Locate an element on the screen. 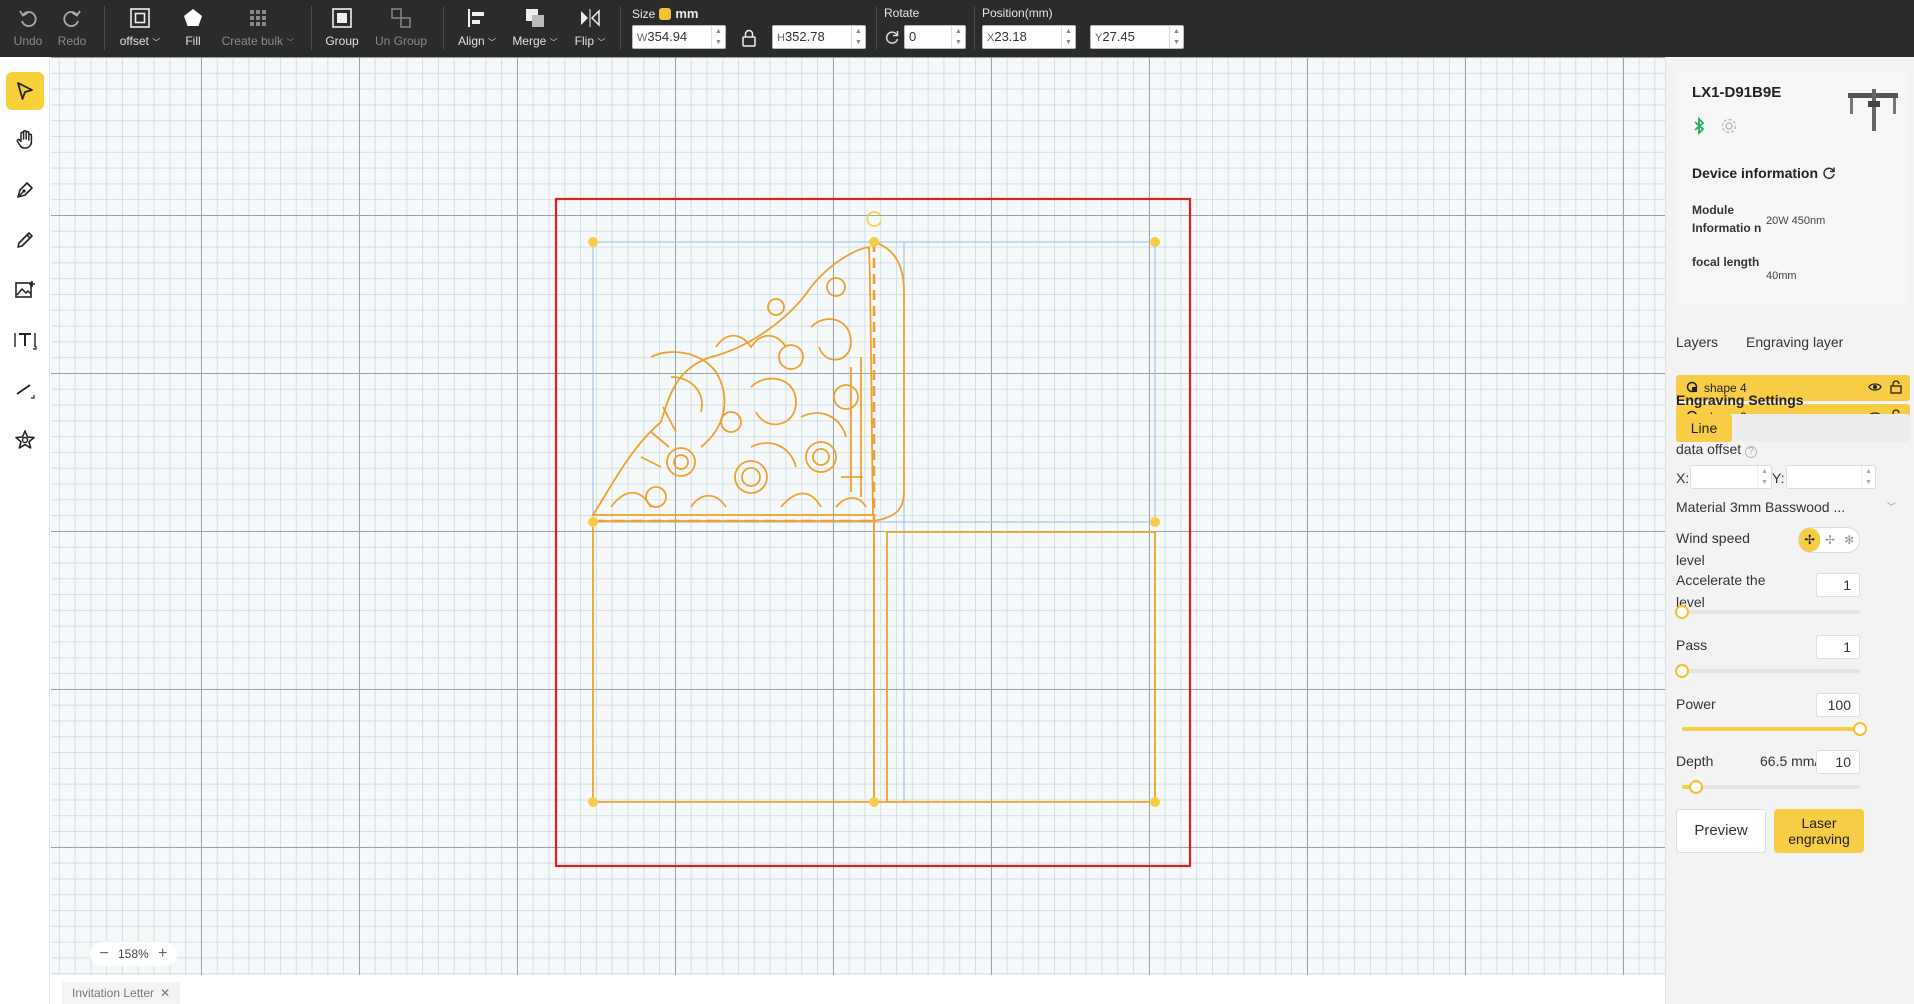 This screenshot has width=1914, height=1004. document-tab: Invitation Letter ✕ is located at coordinates (121, 993).